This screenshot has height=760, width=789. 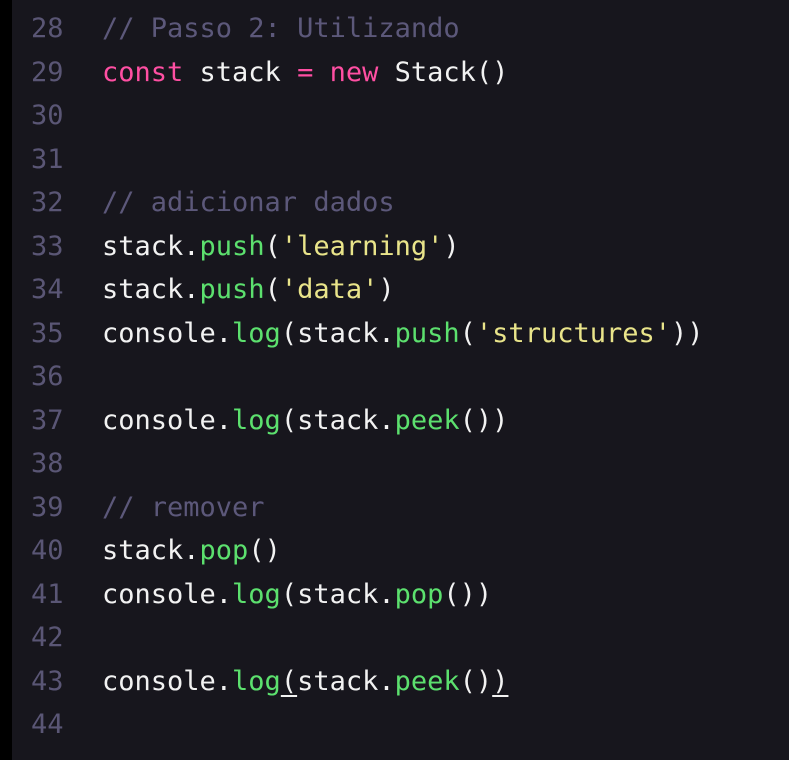 I want to click on code-text: console.log(stack.pop()), so click(x=297, y=595).